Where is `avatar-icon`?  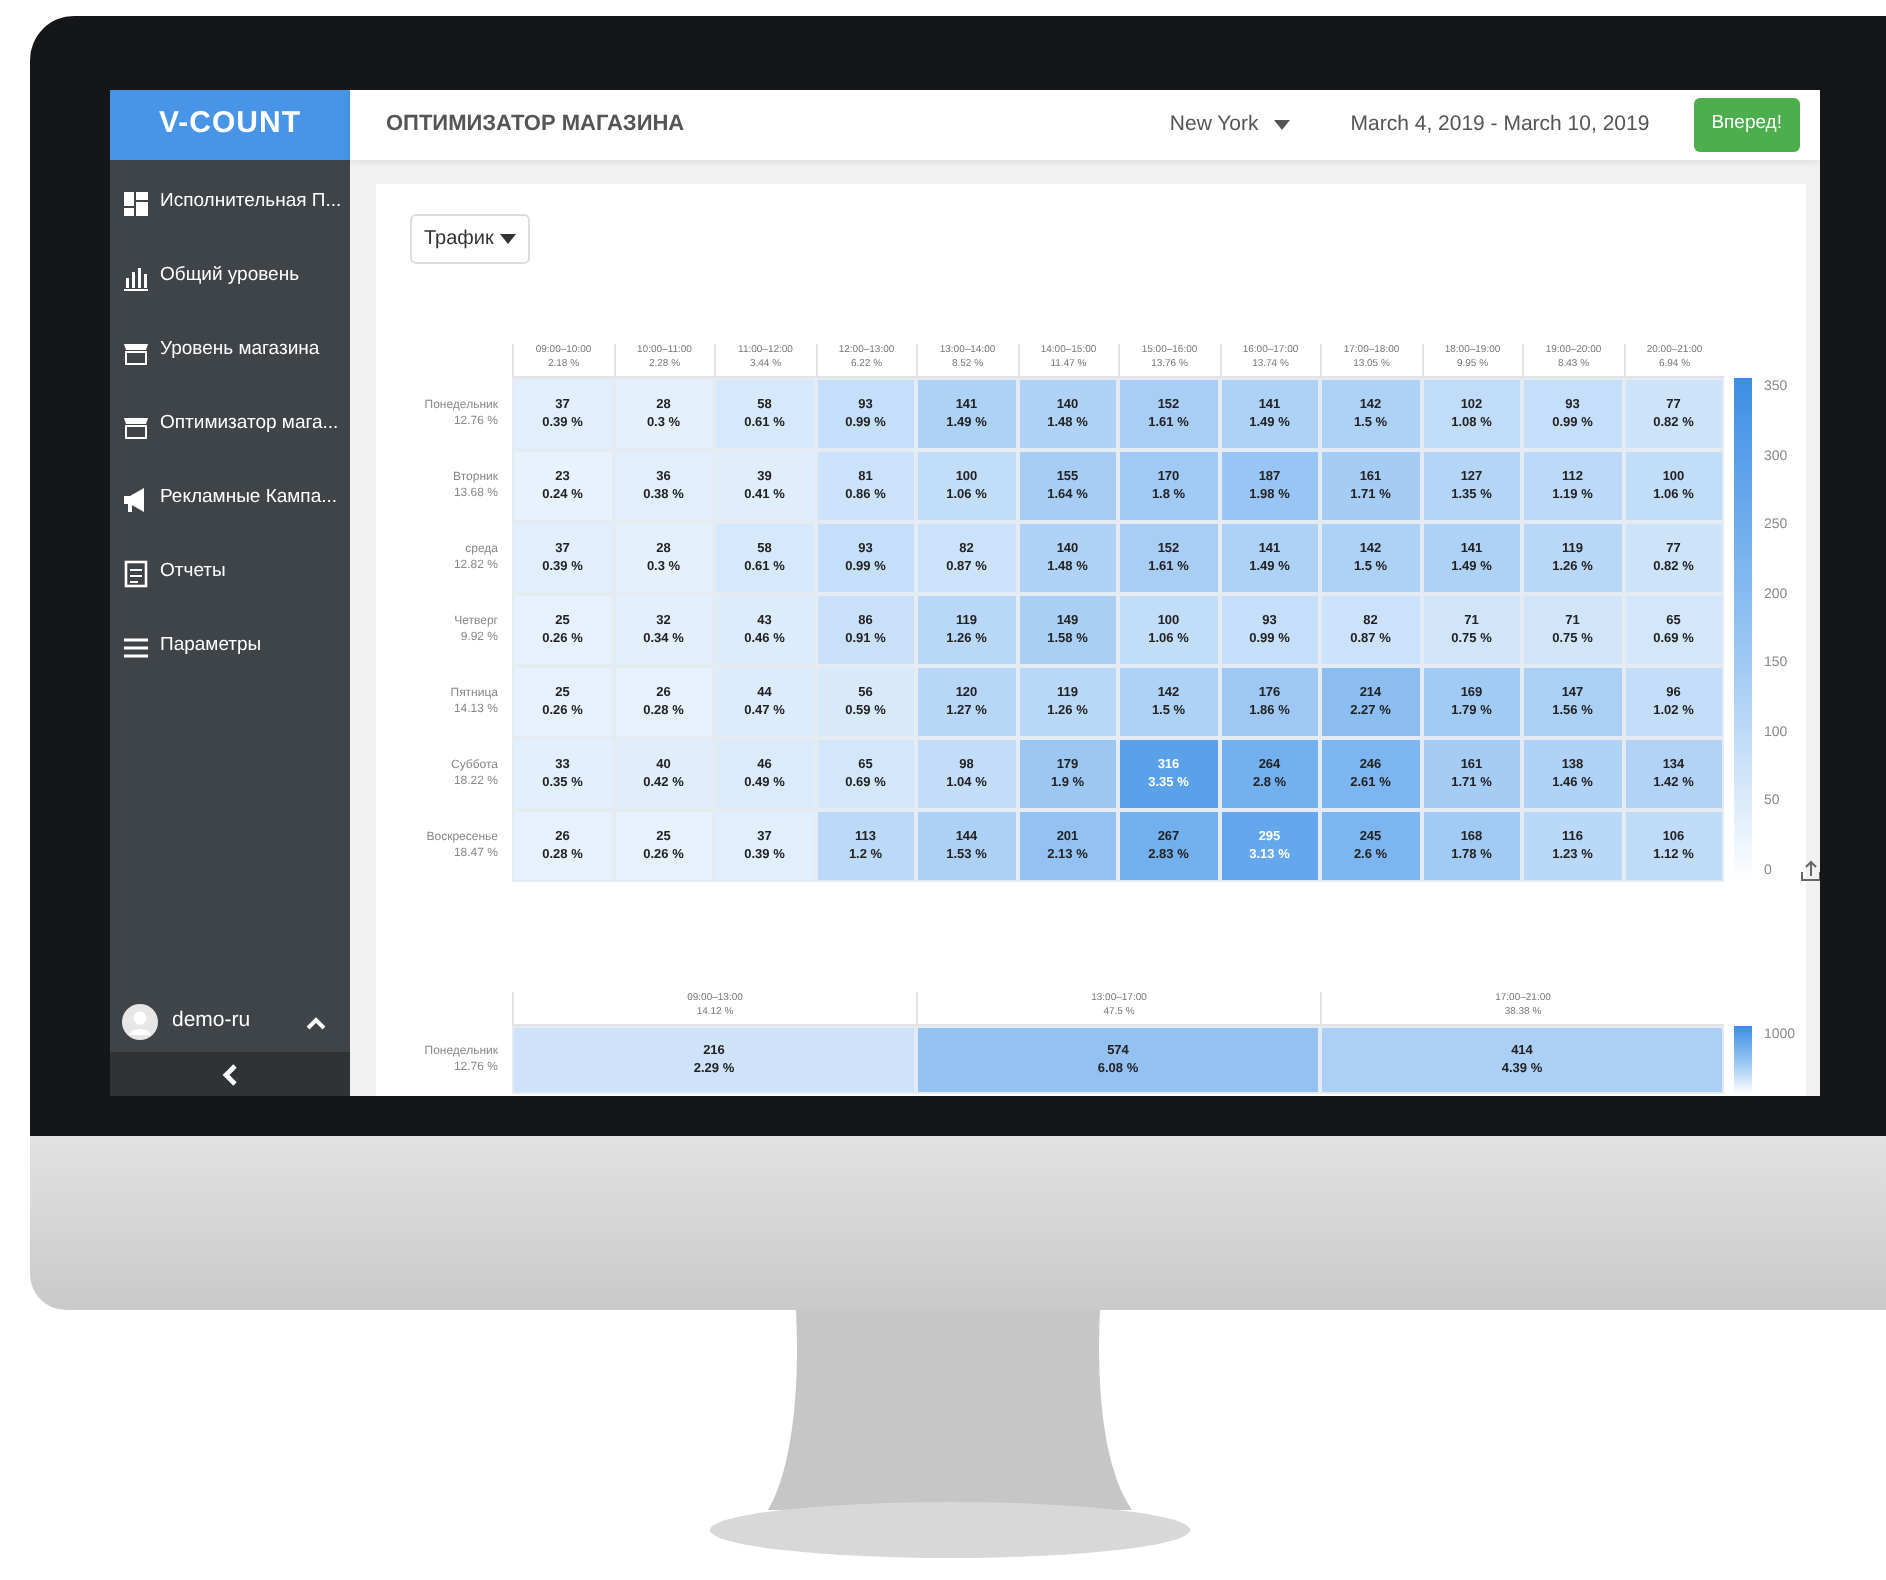 avatar-icon is located at coordinates (140, 1022).